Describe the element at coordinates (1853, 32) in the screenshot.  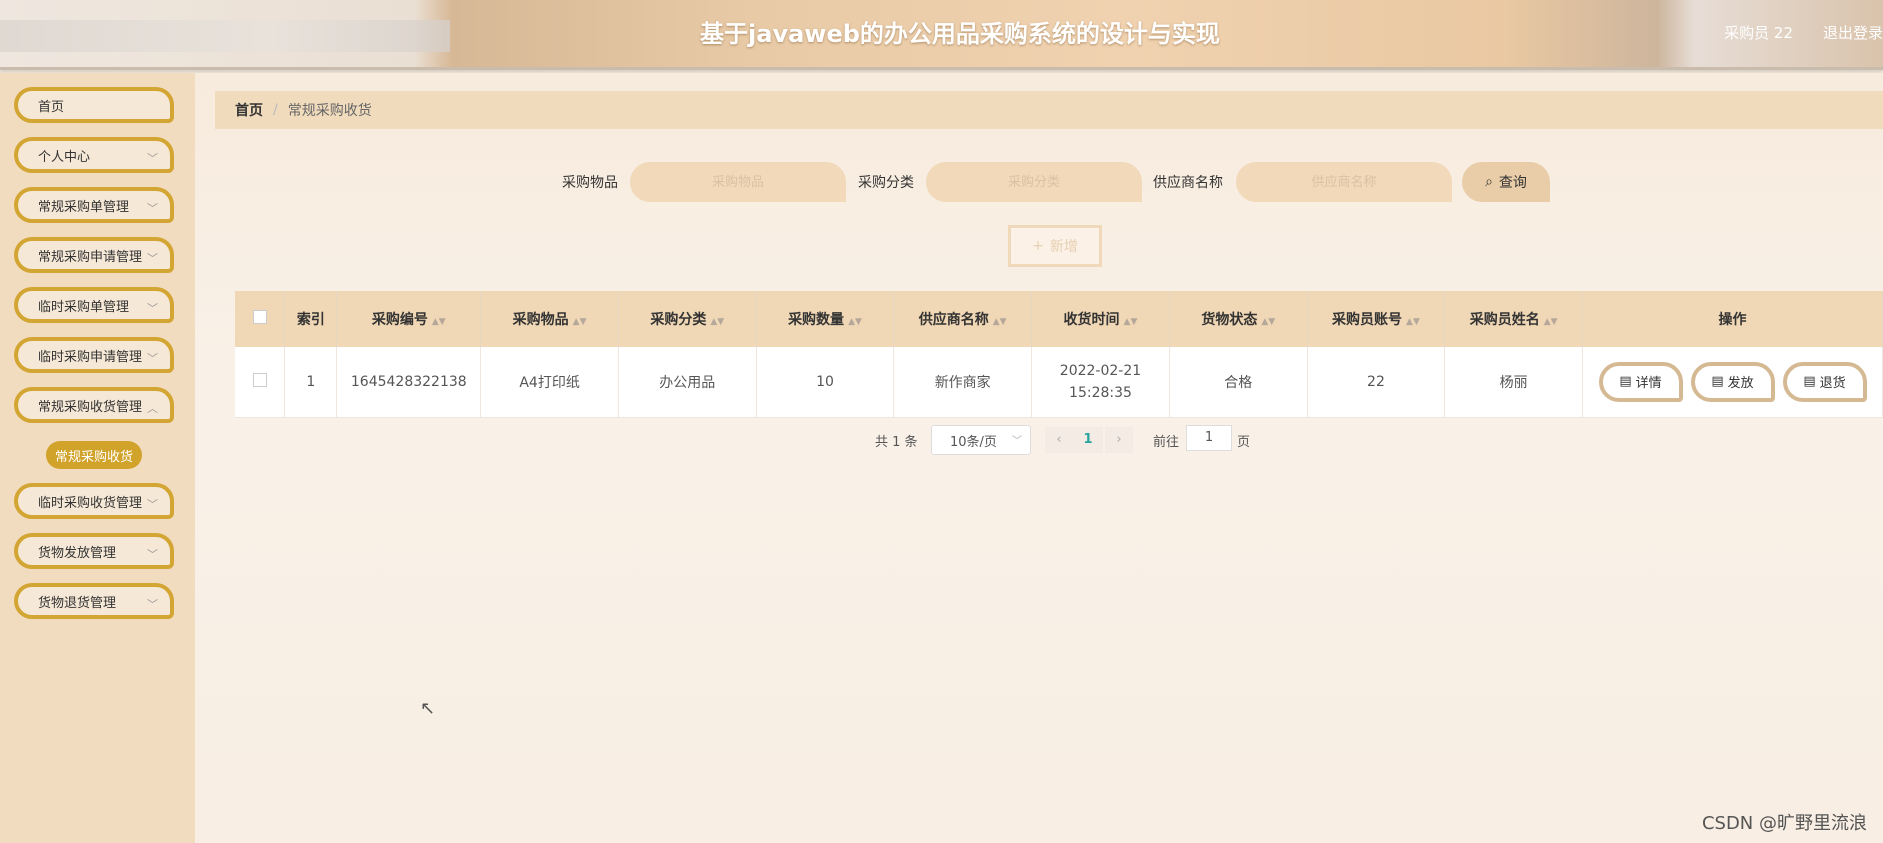
I see `logout-link: 退出登录` at that location.